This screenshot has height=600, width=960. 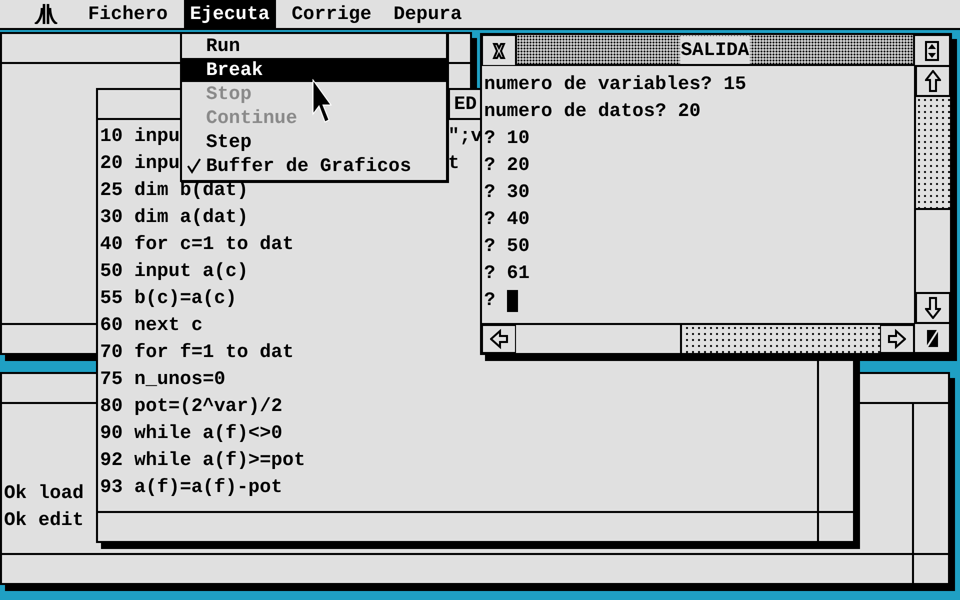 What do you see at coordinates (932, 50) in the screenshot?
I see `fullscreen-icon` at bounding box center [932, 50].